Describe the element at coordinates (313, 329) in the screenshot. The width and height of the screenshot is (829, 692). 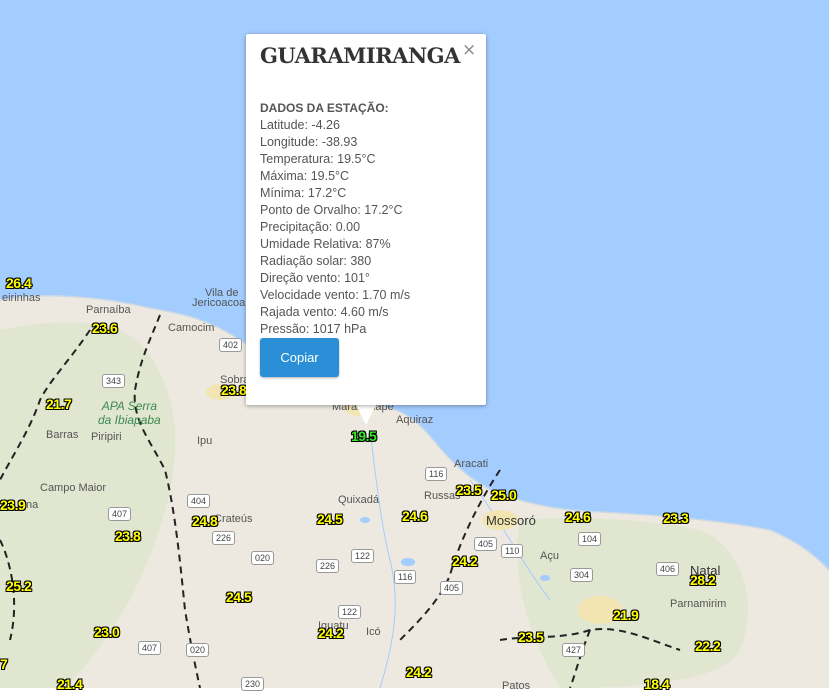
I see `field-pressure: Pressão: 1017 hPa` at that location.